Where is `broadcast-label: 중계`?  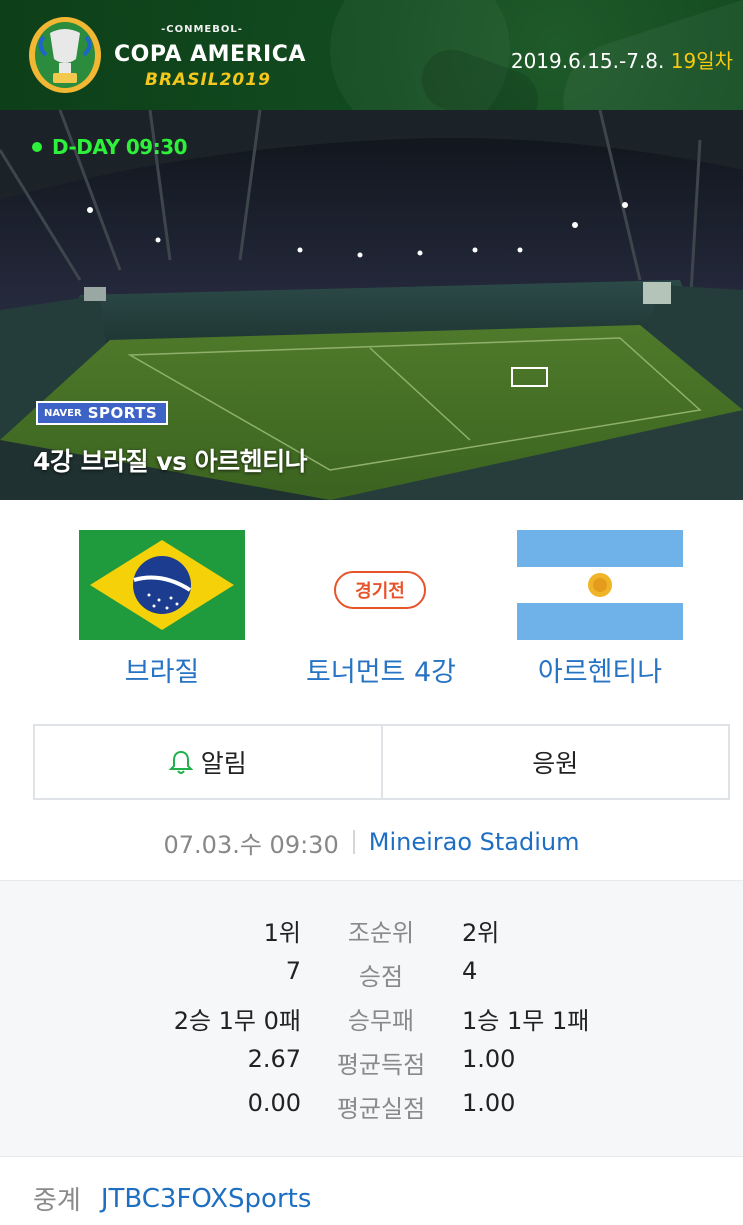
broadcast-label: 중계 is located at coordinates (57, 1201).